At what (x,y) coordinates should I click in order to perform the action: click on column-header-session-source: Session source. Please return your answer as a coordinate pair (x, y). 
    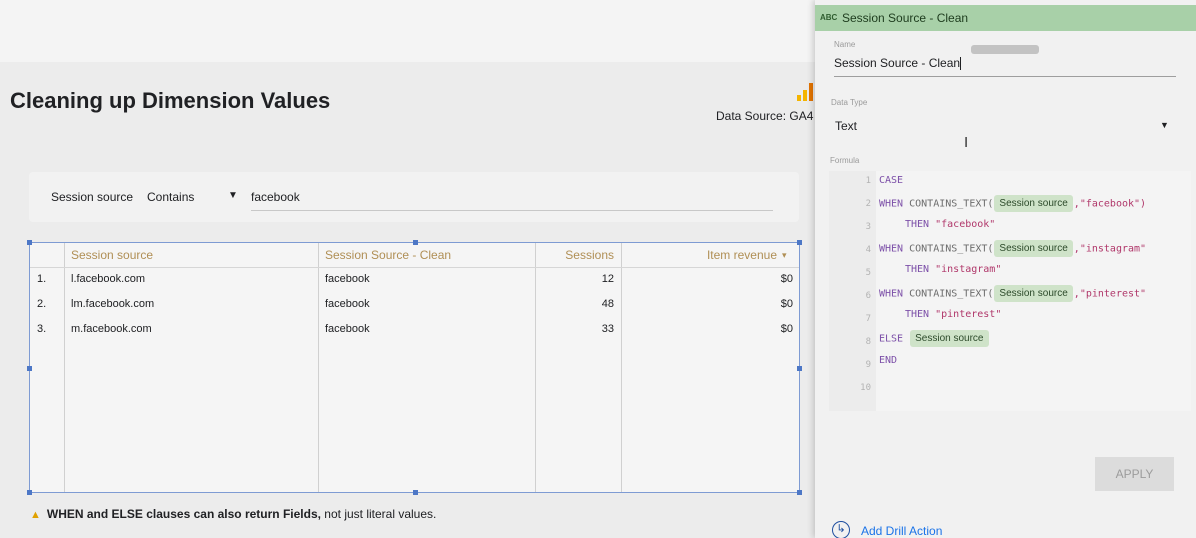
    Looking at the image, I should click on (112, 255).